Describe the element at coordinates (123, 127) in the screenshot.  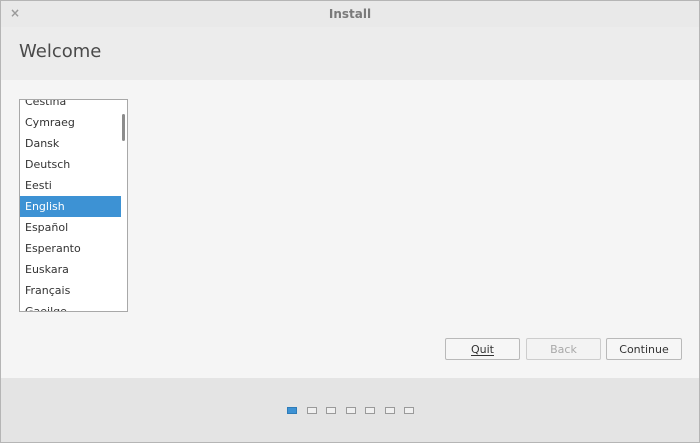
I see `scrollbar-thumb` at that location.